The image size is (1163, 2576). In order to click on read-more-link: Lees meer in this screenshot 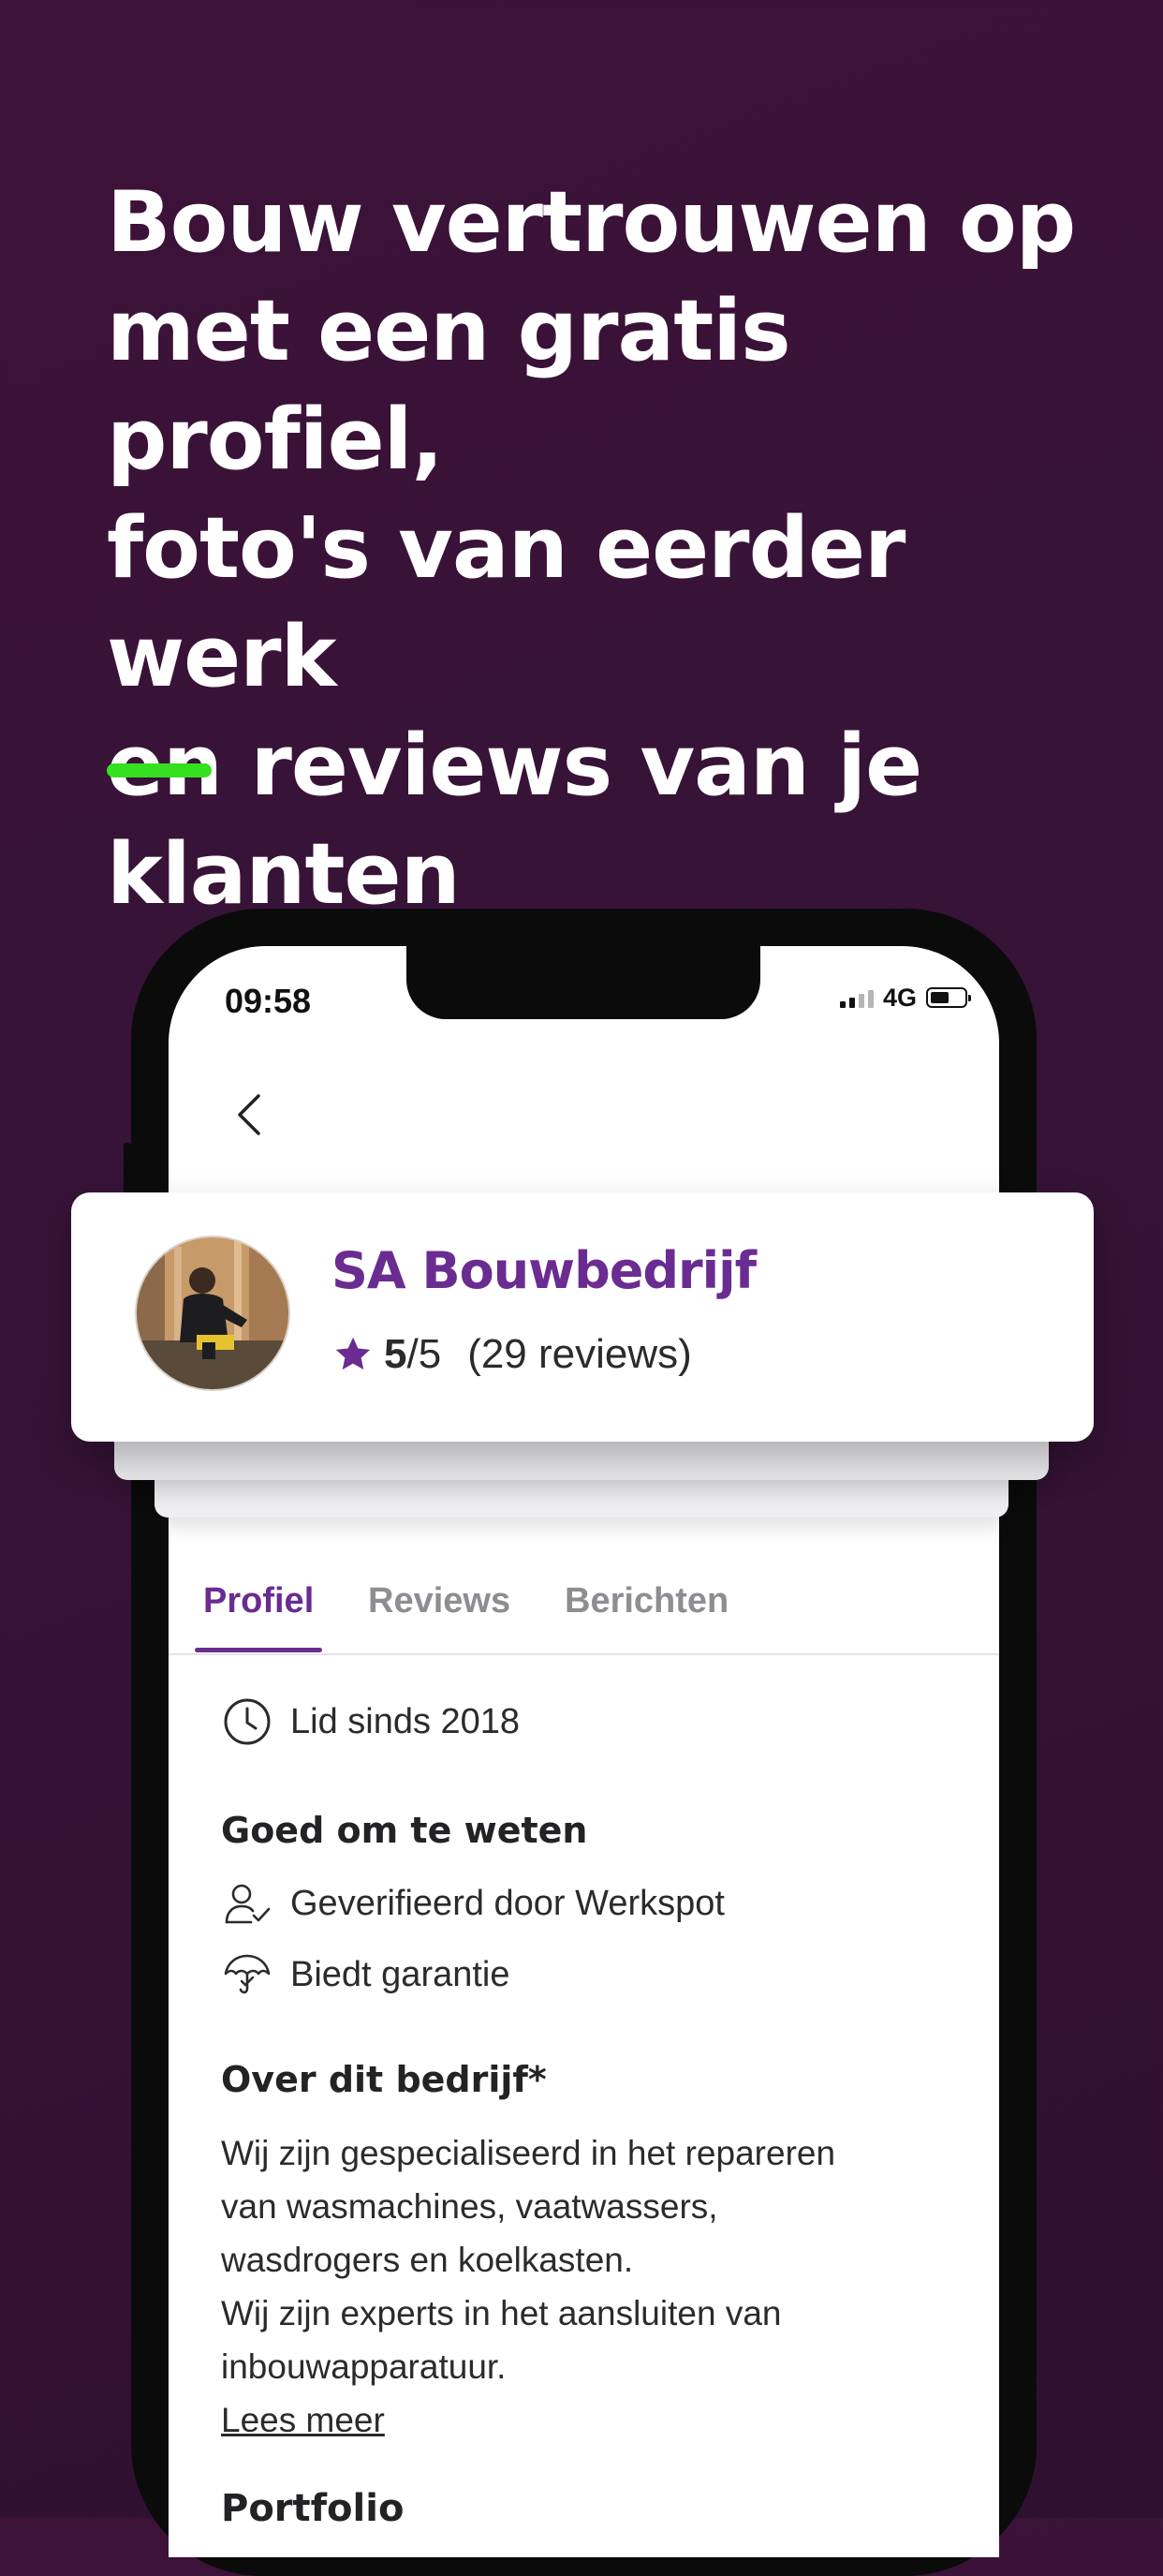, I will do `click(303, 2420)`.